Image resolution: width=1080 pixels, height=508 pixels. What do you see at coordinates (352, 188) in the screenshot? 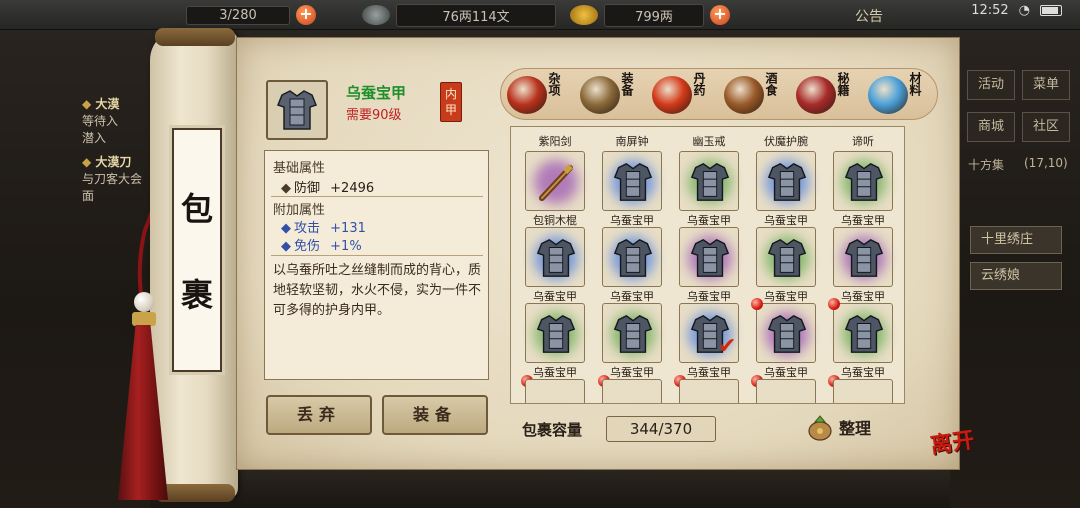
I see `attr-value: +2496` at bounding box center [352, 188].